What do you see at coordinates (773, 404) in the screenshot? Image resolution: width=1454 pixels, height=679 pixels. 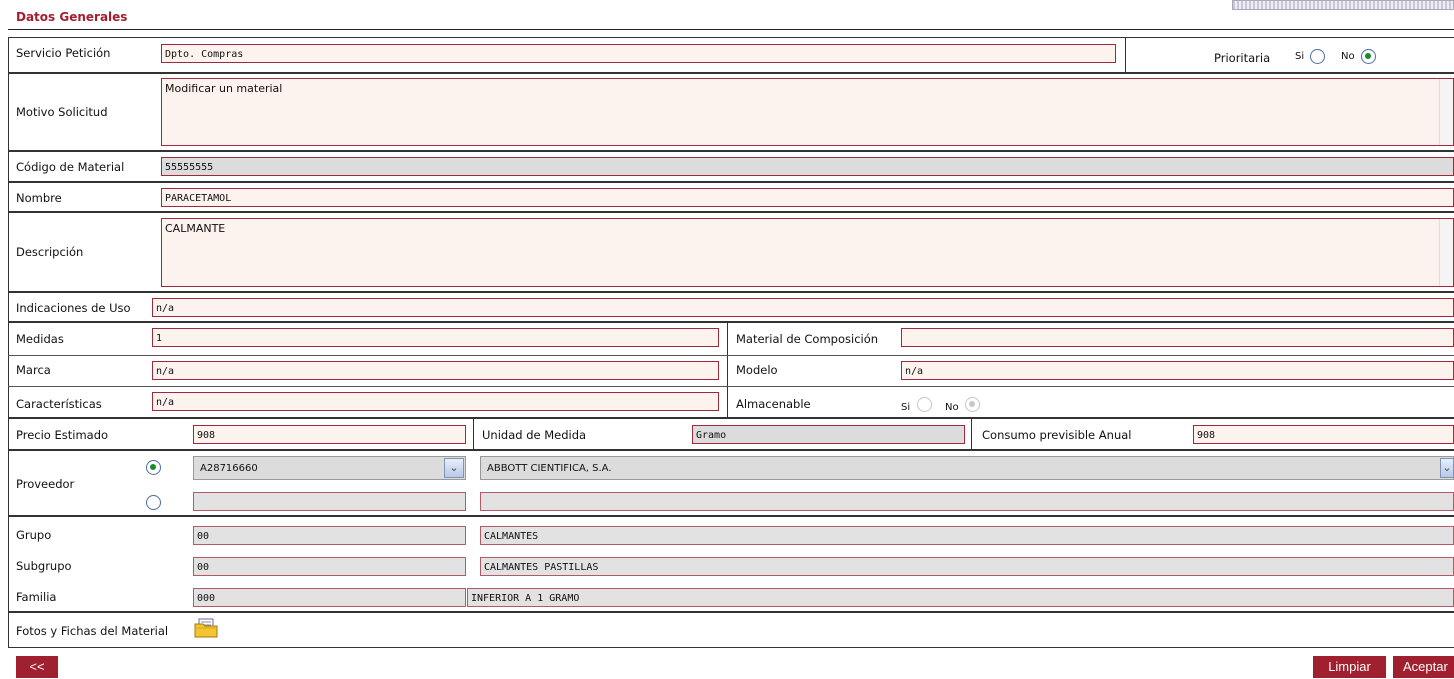 I see `almacenable-label: Almacenable` at bounding box center [773, 404].